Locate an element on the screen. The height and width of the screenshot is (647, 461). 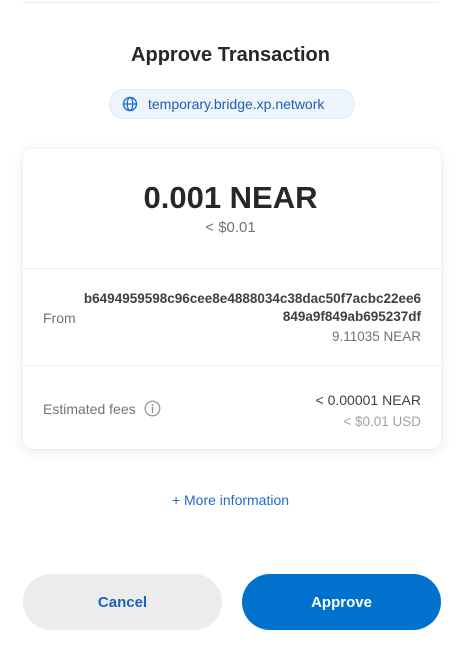
transfer-amount: 0.001 NEAR is located at coordinates (230, 197).